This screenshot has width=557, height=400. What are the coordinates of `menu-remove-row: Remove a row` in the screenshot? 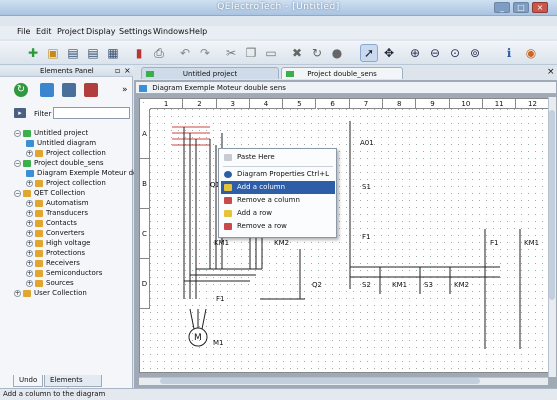 It's located at (278, 226).